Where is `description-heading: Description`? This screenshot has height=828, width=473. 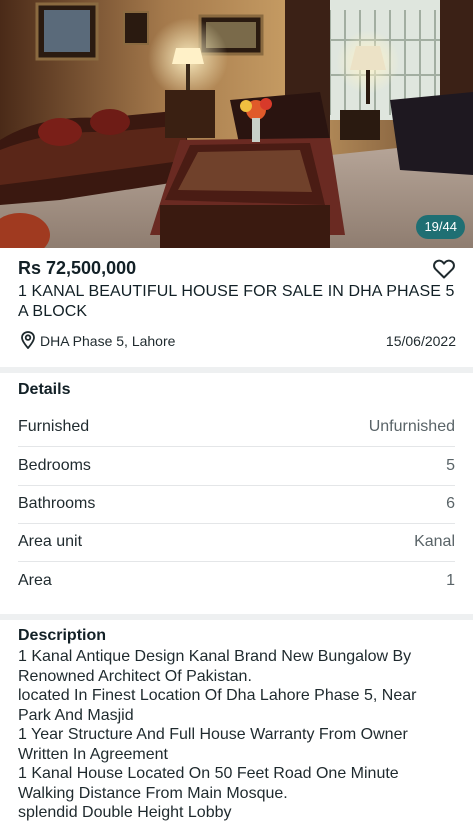
description-heading: Description is located at coordinates (62, 635).